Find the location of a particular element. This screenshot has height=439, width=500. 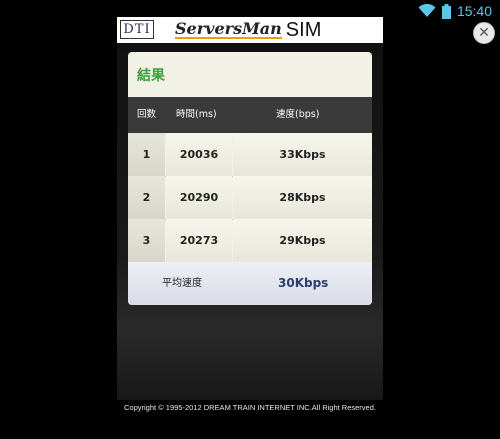

close-icon: ✕ is located at coordinates (484, 33).